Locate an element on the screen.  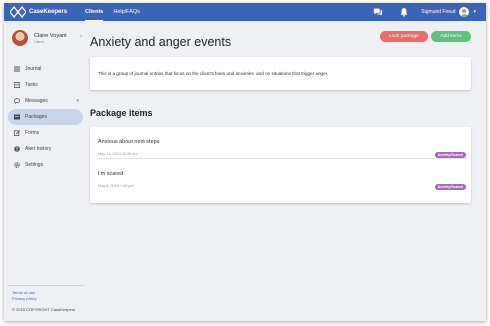
bell-icon is located at coordinates (404, 12).